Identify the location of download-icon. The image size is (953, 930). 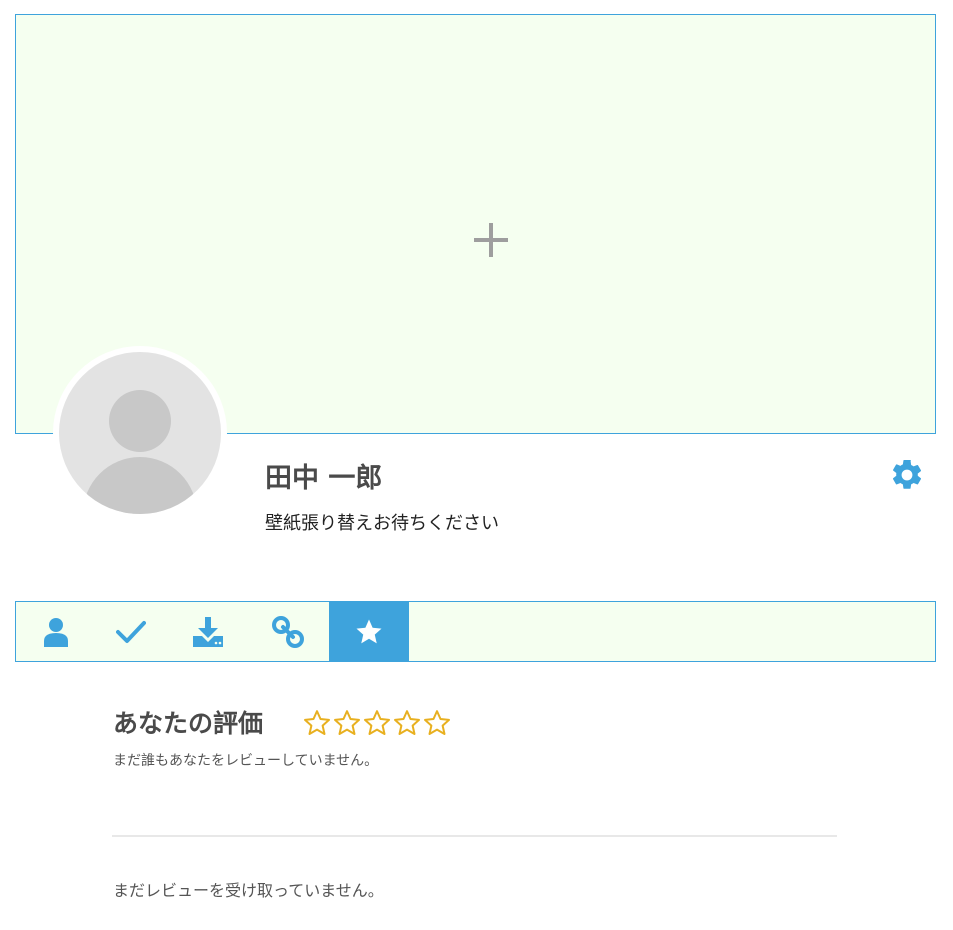
(208, 631).